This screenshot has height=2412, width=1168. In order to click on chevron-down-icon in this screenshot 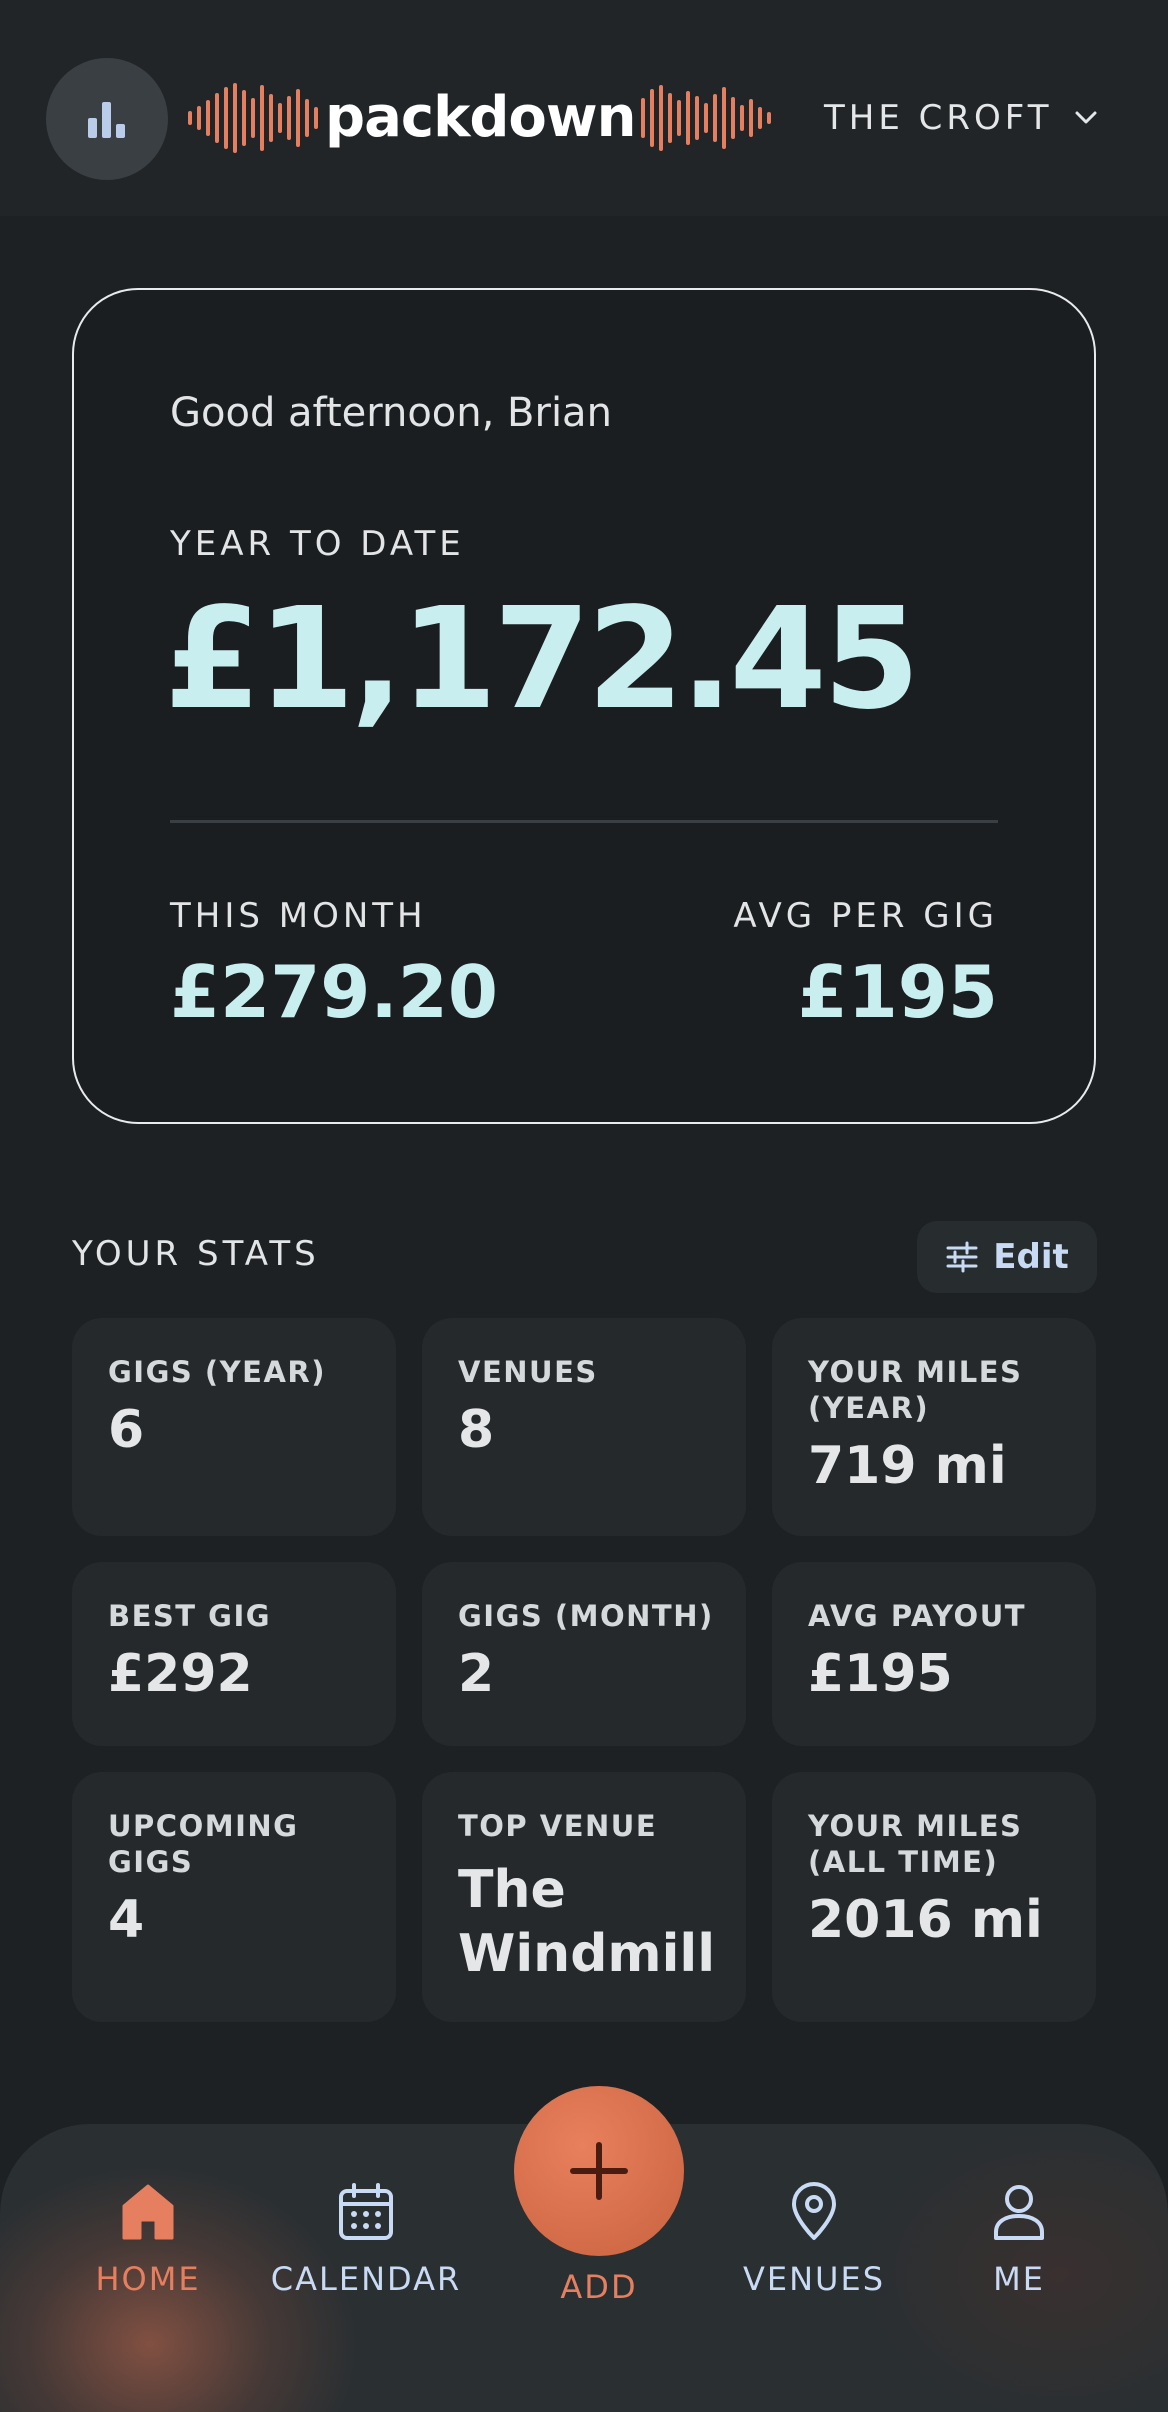, I will do `click(1086, 117)`.